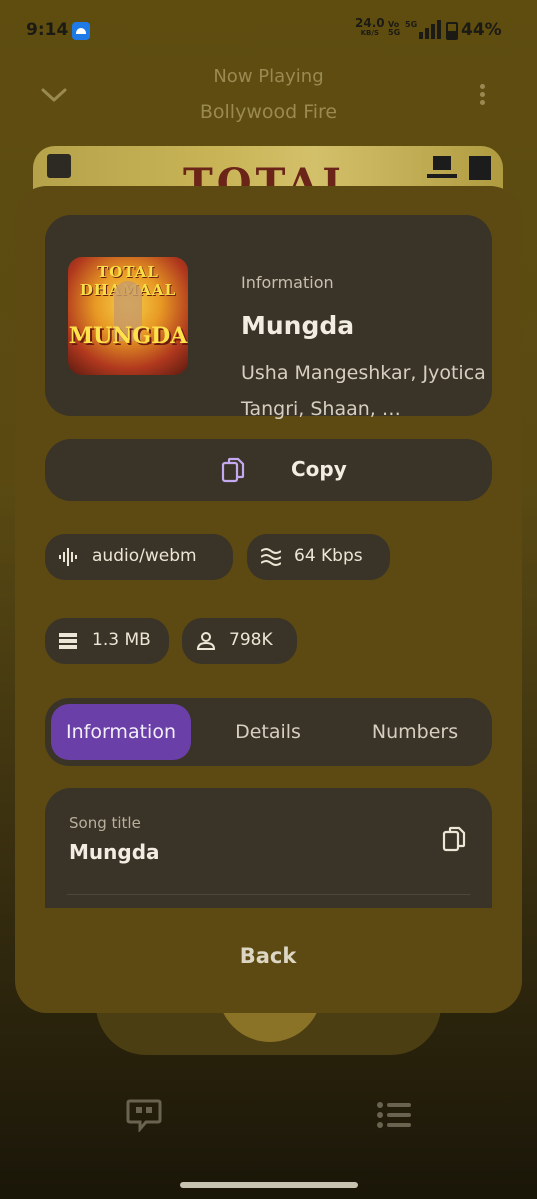  What do you see at coordinates (484, 96) in the screenshot?
I see `more-options-icon` at bounding box center [484, 96].